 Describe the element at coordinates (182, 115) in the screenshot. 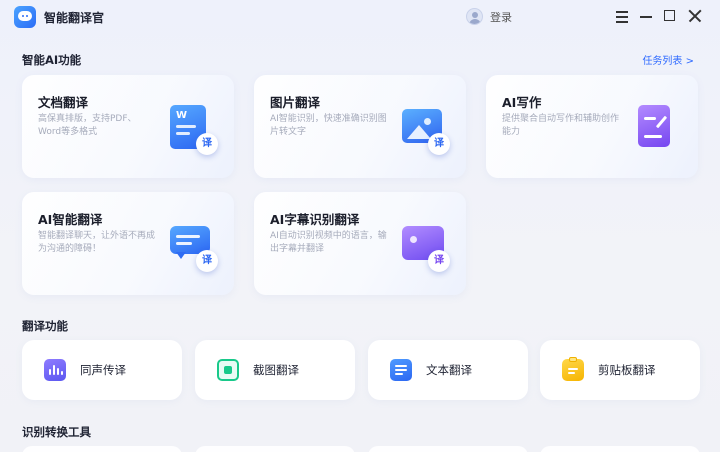

I see `word-letter: W` at that location.